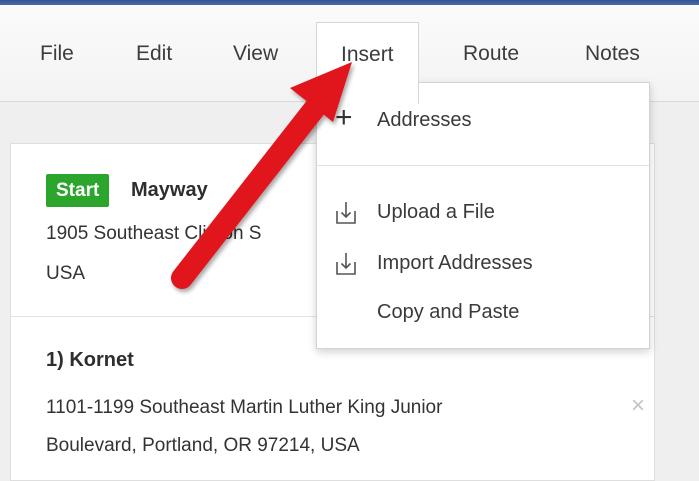  Describe the element at coordinates (169, 190) in the screenshot. I see `start-stop-name: Mayway` at that location.